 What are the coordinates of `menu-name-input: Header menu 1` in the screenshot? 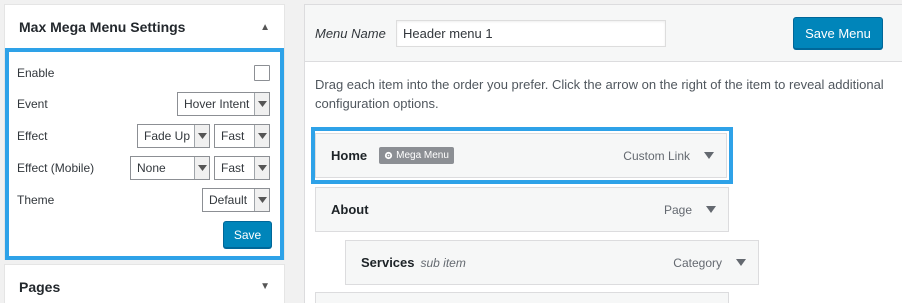 It's located at (531, 33).